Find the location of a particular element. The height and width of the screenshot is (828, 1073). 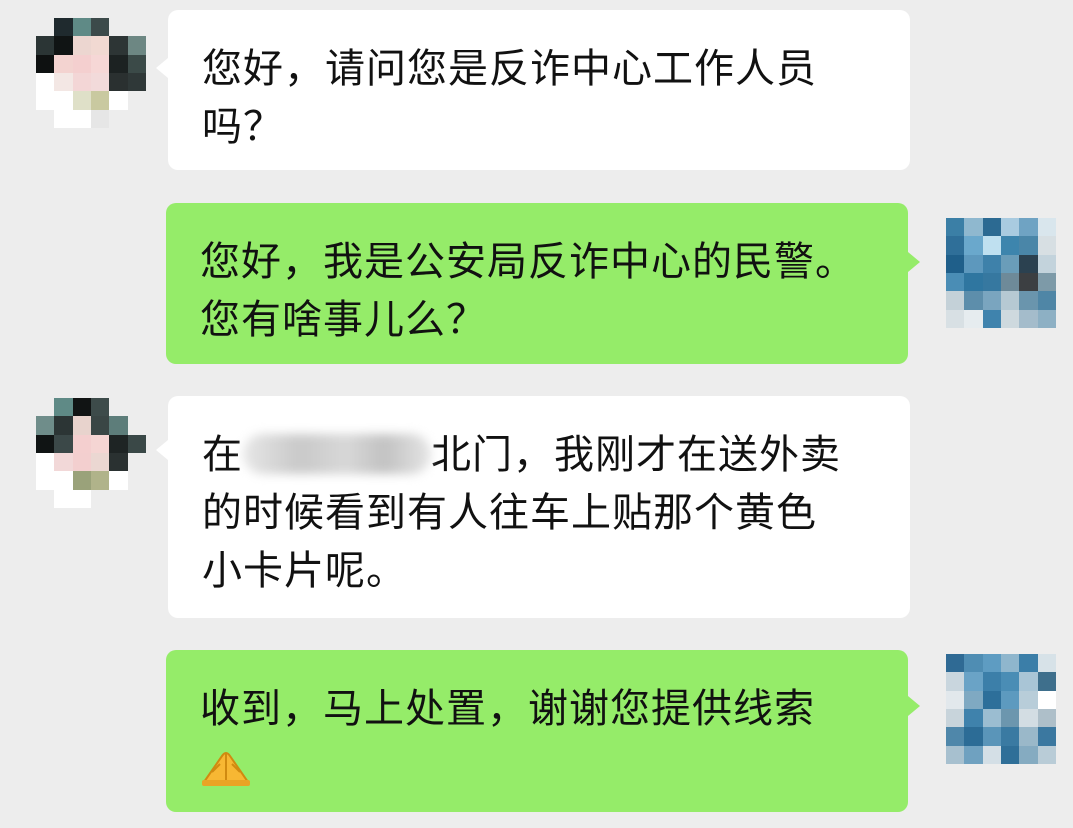

message-bubble-outgoing: 收到，马上处置，谢谢您提供线索 is located at coordinates (537, 731).